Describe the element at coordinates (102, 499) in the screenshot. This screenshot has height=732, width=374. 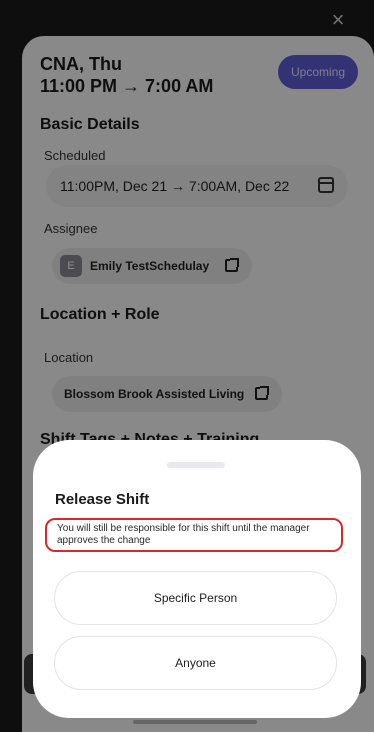
I see `modal-title: Release Shift` at that location.